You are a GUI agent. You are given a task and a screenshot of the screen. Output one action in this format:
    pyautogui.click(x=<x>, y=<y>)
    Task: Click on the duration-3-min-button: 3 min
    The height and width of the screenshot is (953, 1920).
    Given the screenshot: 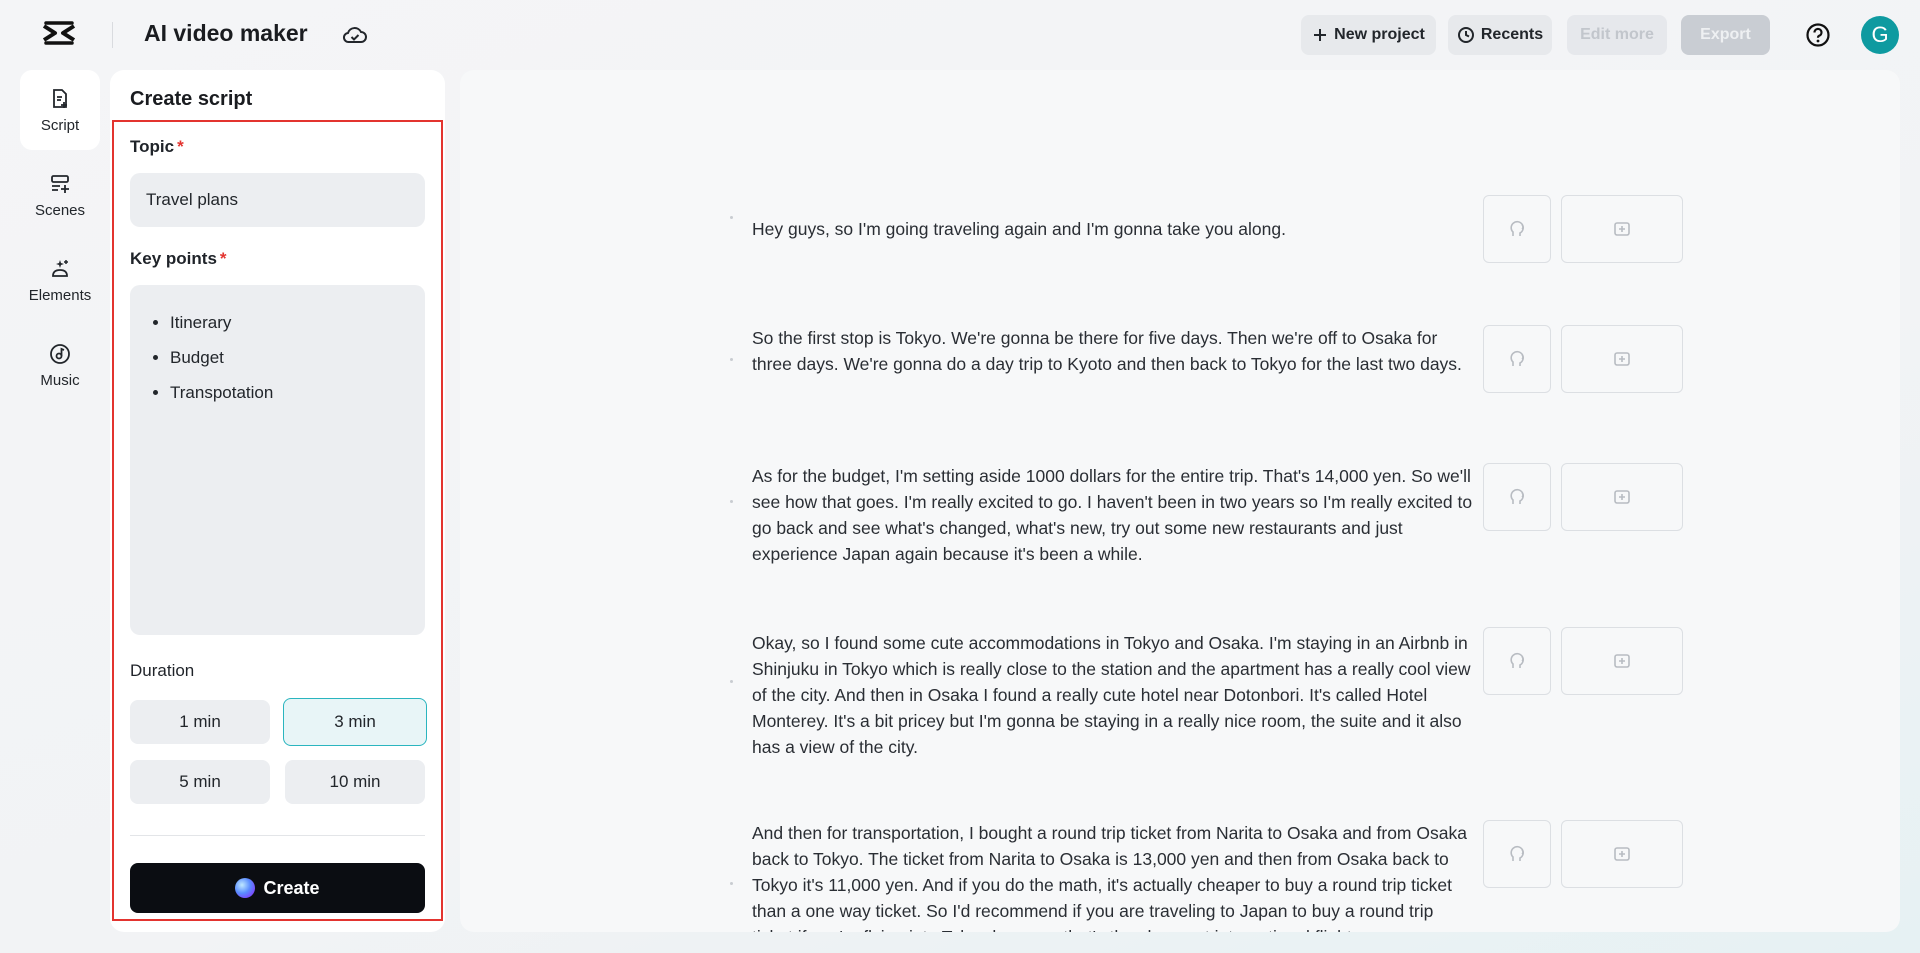 What is the action you would take?
    pyautogui.click(x=355, y=722)
    